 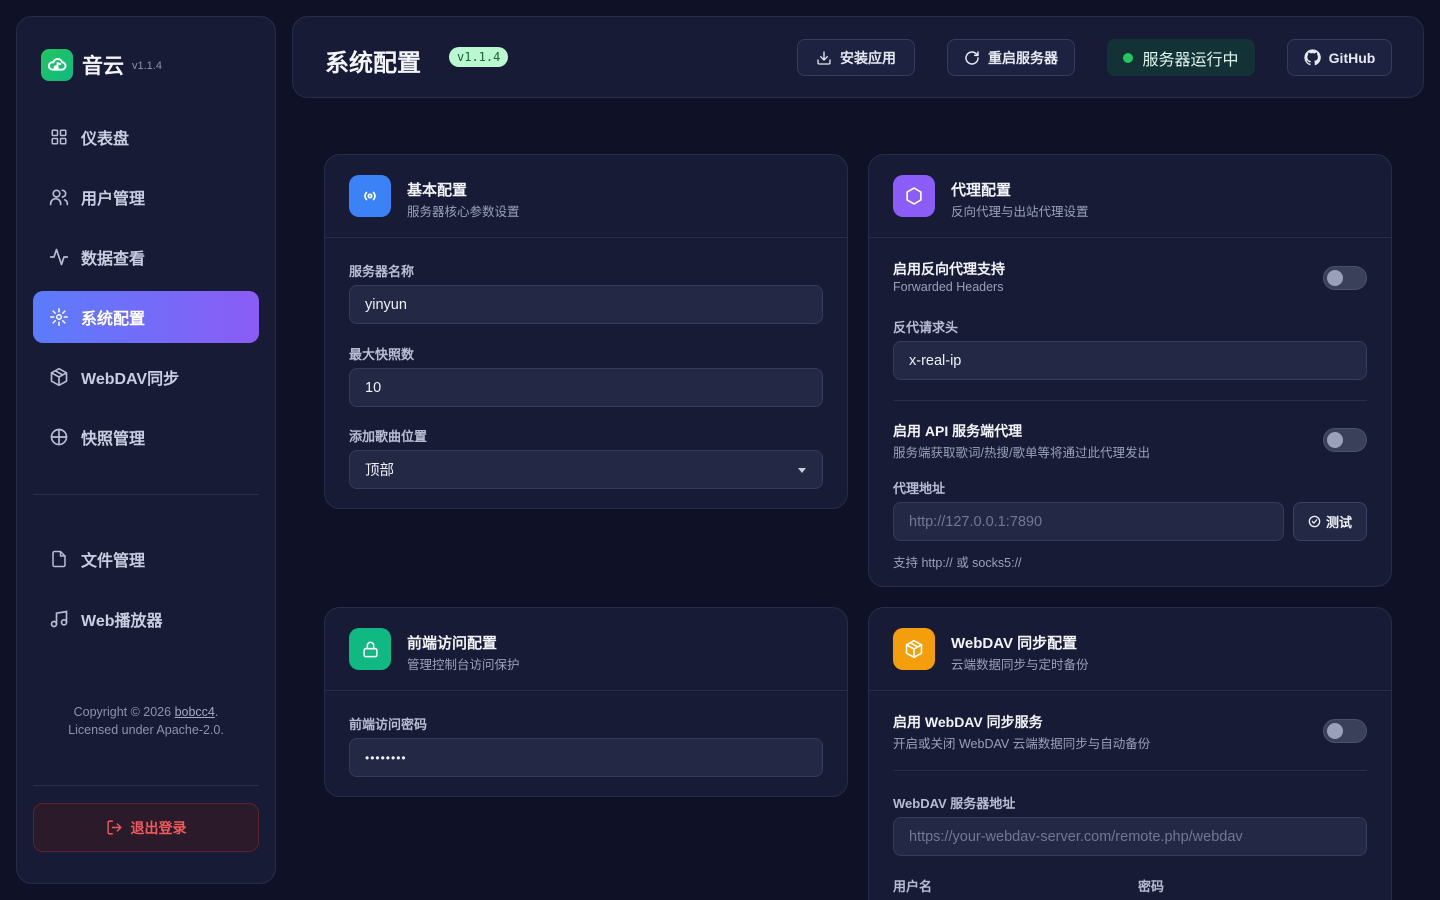 I want to click on sidebar-item-label: 快照管理, so click(x=113, y=439).